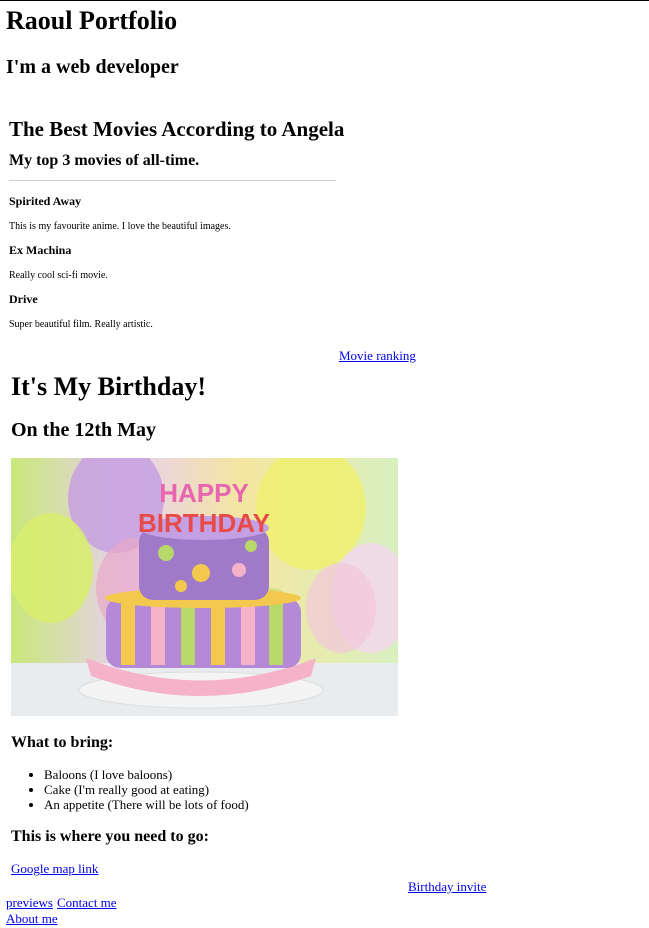 This screenshot has width=649, height=928. What do you see at coordinates (110, 836) in the screenshot?
I see `location-heading: This is where you need to go:` at bounding box center [110, 836].